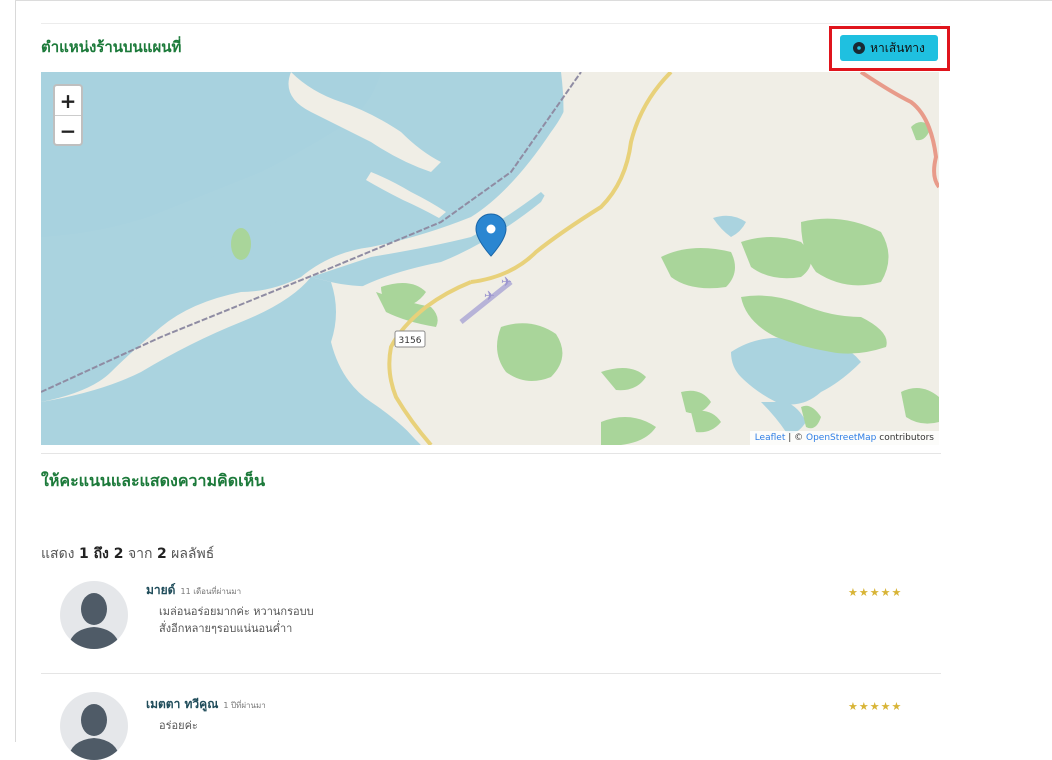 The image size is (1052, 760). I want to click on zoom-control: + −, so click(68, 115).